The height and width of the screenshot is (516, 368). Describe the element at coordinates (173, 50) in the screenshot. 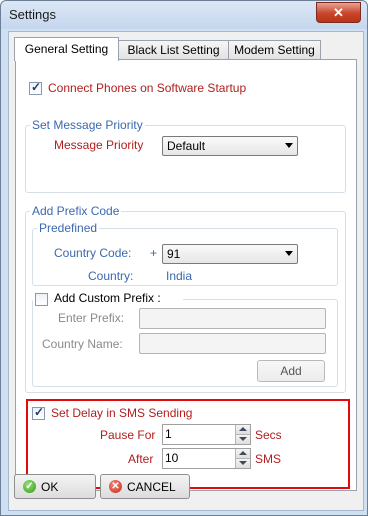

I see `tab-black-list-setting: Black List Setting` at that location.